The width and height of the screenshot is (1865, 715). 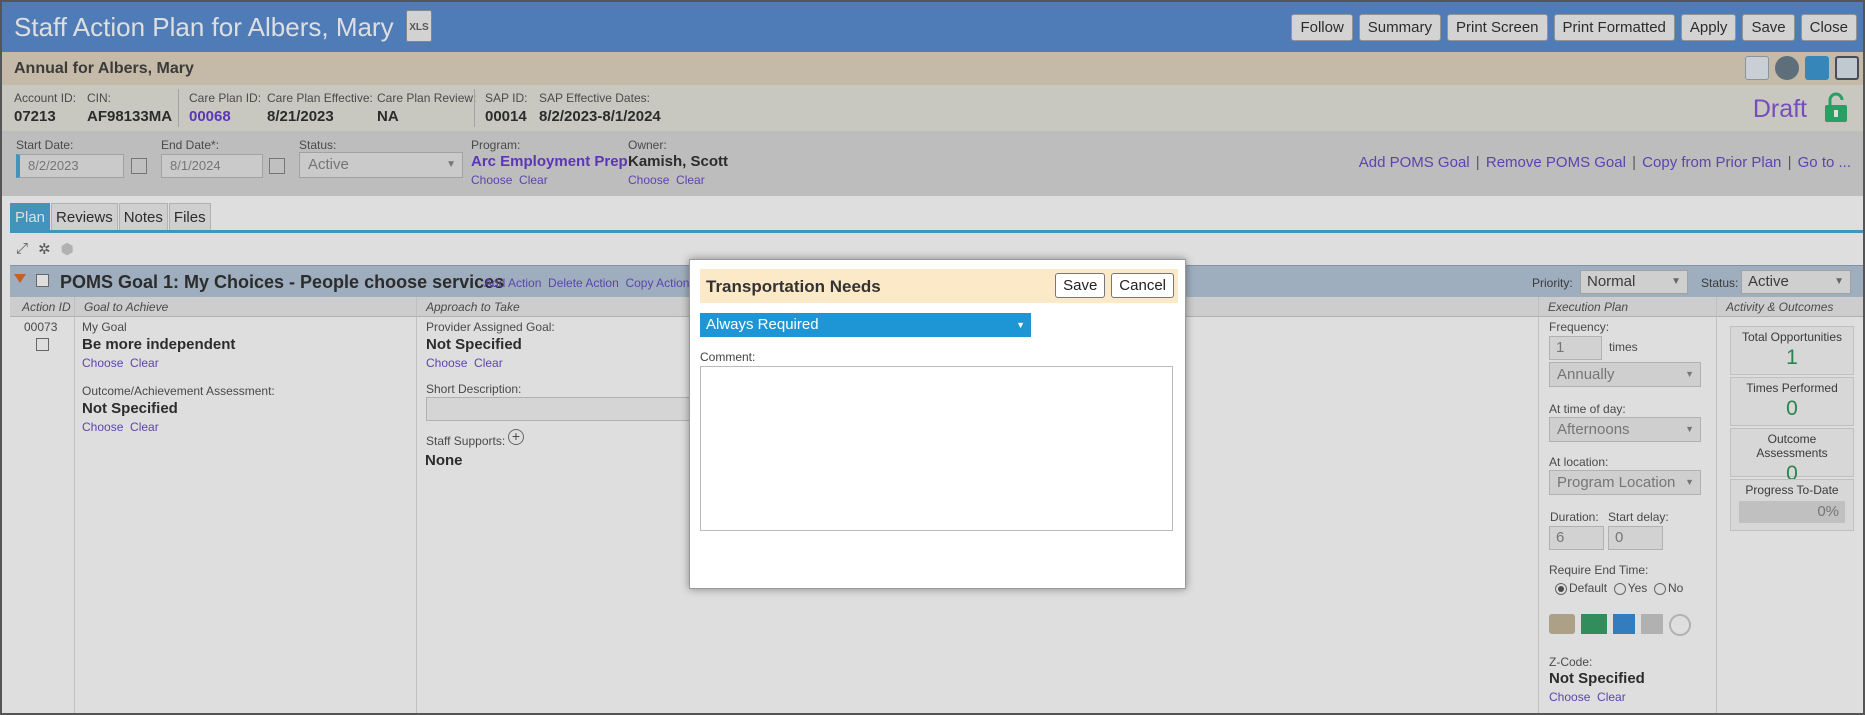 I want to click on dialog-header: Transportation Needs Save Cancel, so click(x=939, y=286).